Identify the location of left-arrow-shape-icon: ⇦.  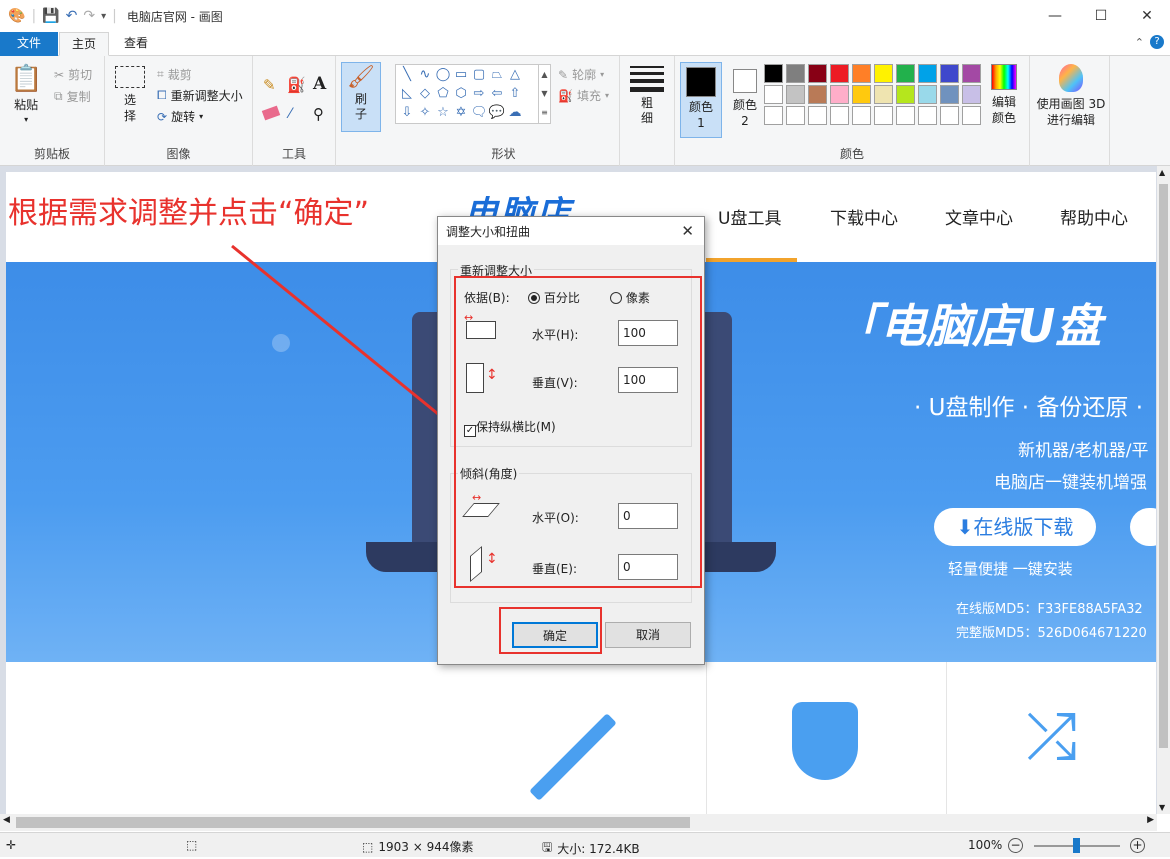
(497, 94).